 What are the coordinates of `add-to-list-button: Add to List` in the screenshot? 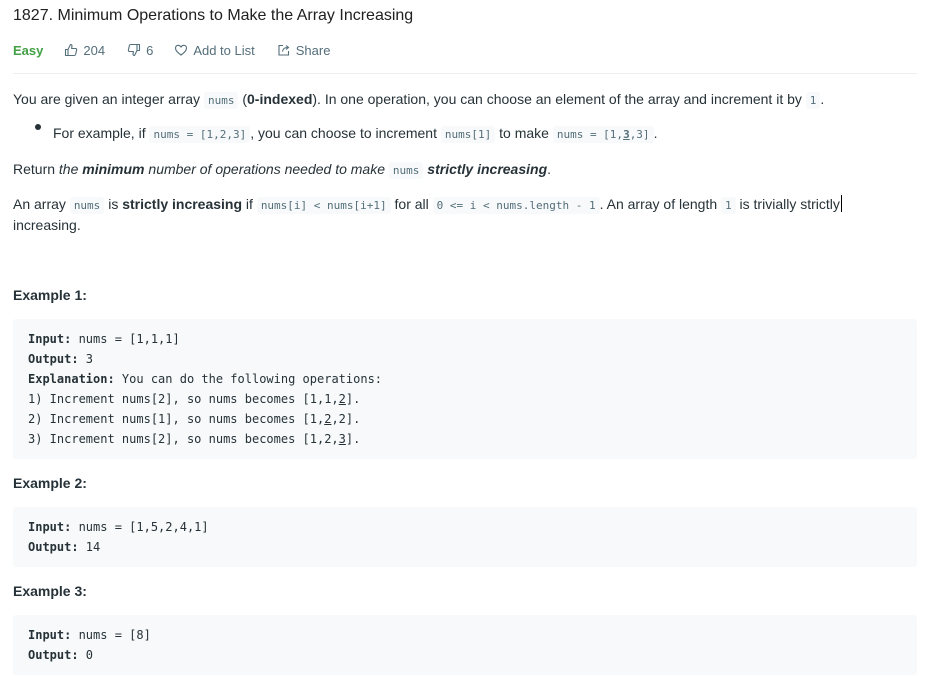 It's located at (214, 50).